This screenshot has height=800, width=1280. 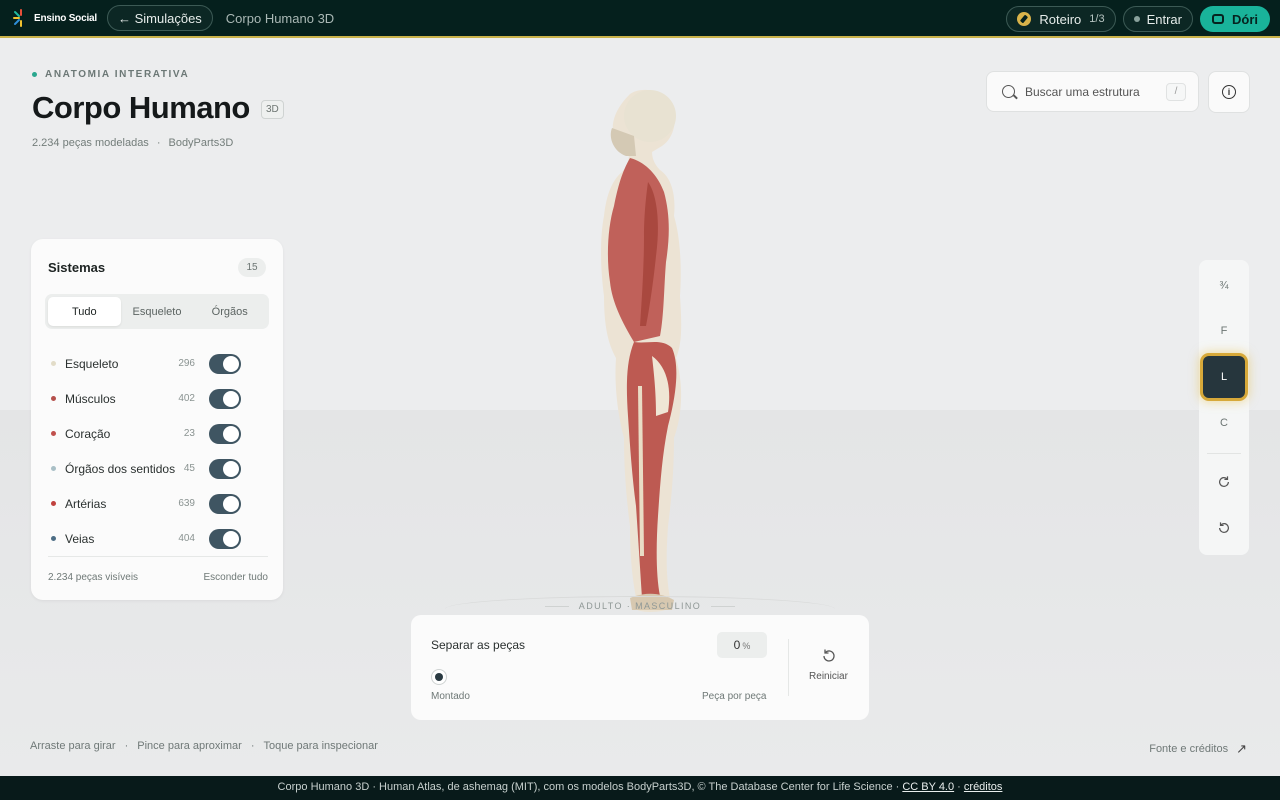 What do you see at coordinates (645, 351) in the screenshot?
I see `human-body-3d-model` at bounding box center [645, 351].